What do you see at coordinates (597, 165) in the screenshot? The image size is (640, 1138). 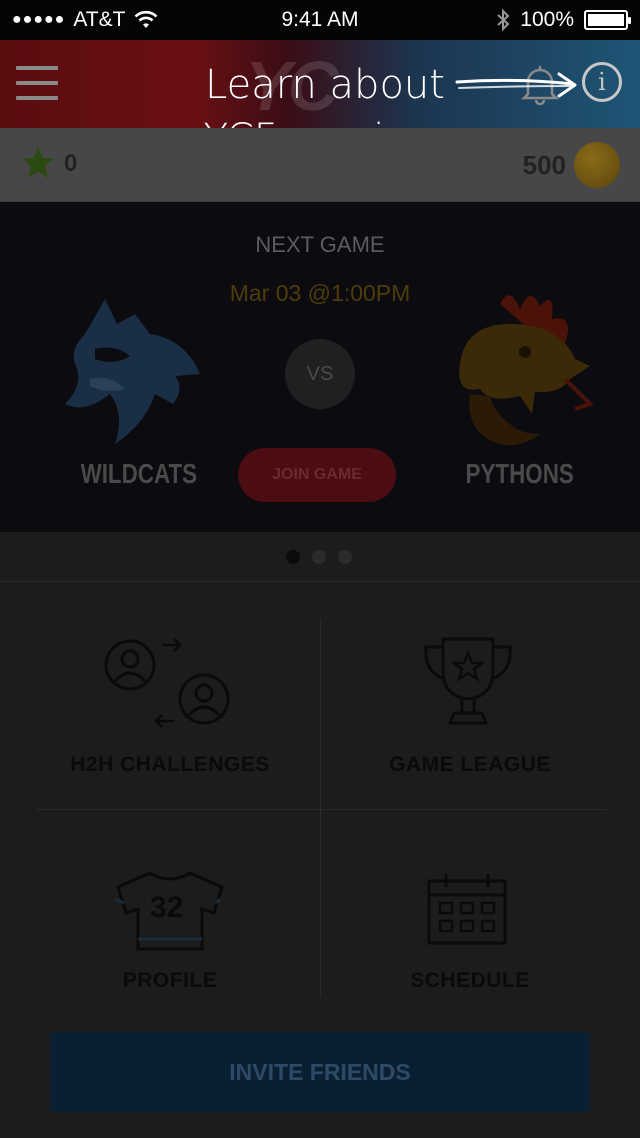 I see `coin-icon` at bounding box center [597, 165].